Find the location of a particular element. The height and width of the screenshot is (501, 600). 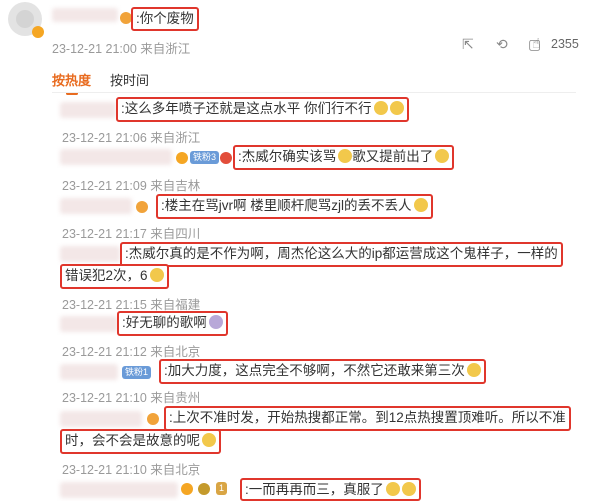

reply-meta: 23-12-21 21:10 来自贵州 is located at coordinates (131, 398).